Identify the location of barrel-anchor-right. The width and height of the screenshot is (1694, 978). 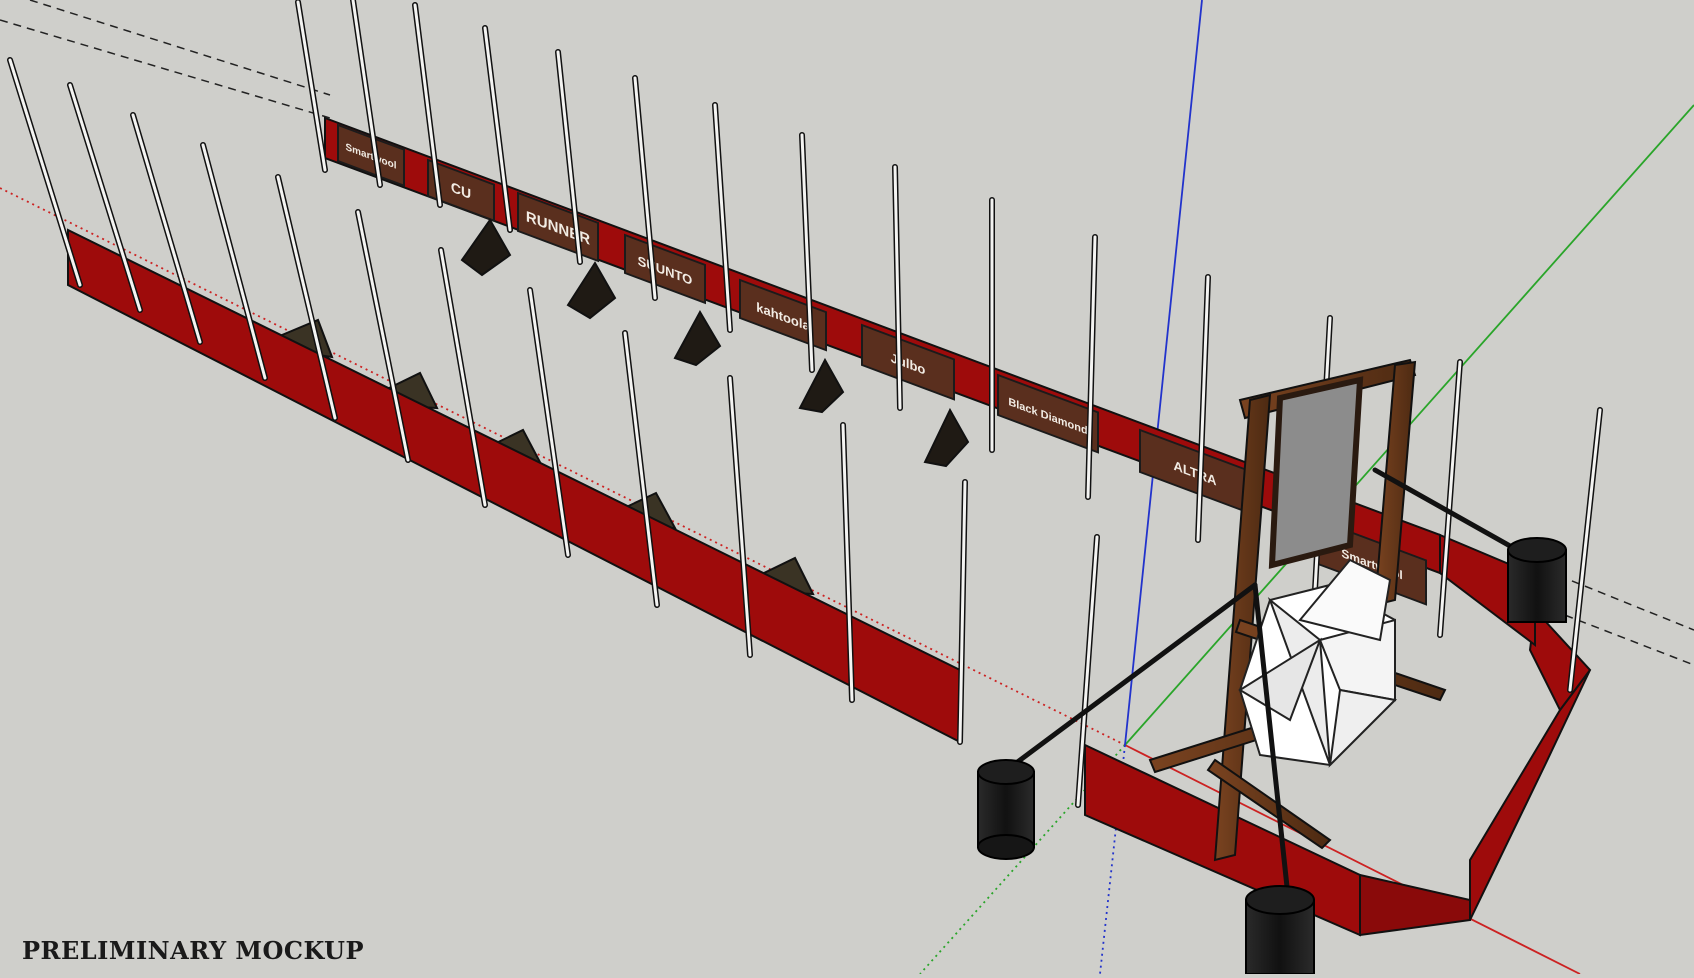
(1537, 580).